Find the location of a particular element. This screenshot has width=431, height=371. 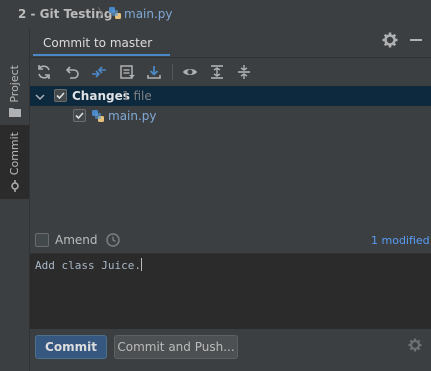

amend-row: Amend 1 modified is located at coordinates (230, 241).